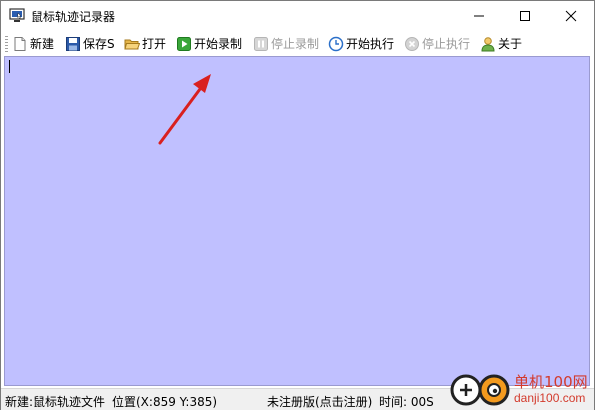  Describe the element at coordinates (17, 15) in the screenshot. I see `app-icon` at that location.